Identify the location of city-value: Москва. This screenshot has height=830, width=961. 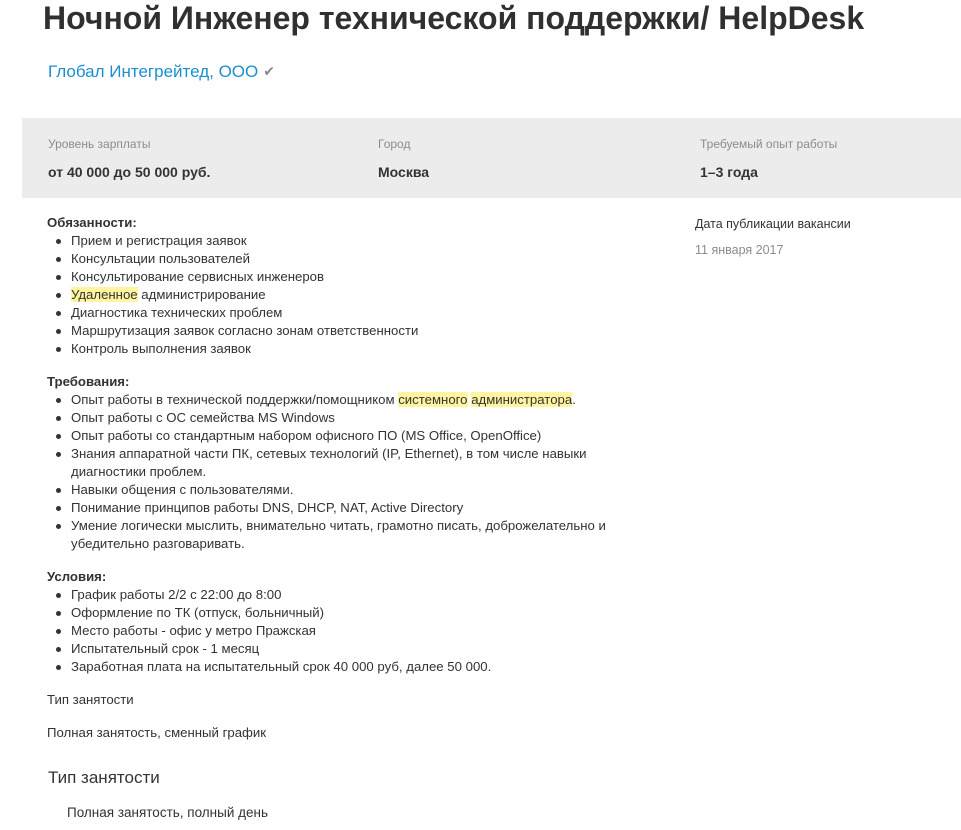
(404, 172).